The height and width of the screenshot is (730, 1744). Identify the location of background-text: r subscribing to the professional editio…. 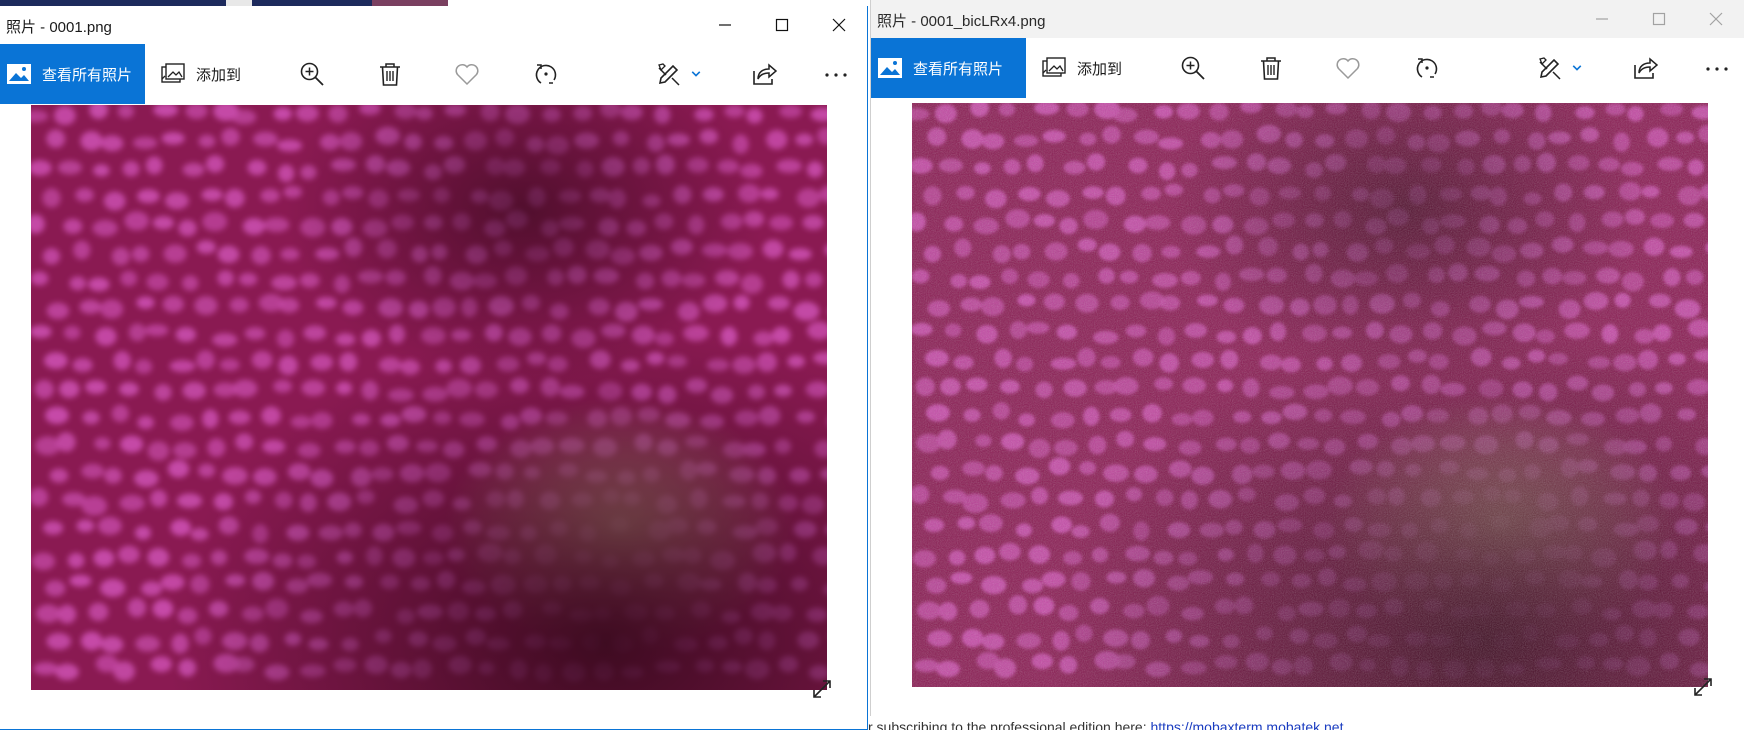
(1009, 724).